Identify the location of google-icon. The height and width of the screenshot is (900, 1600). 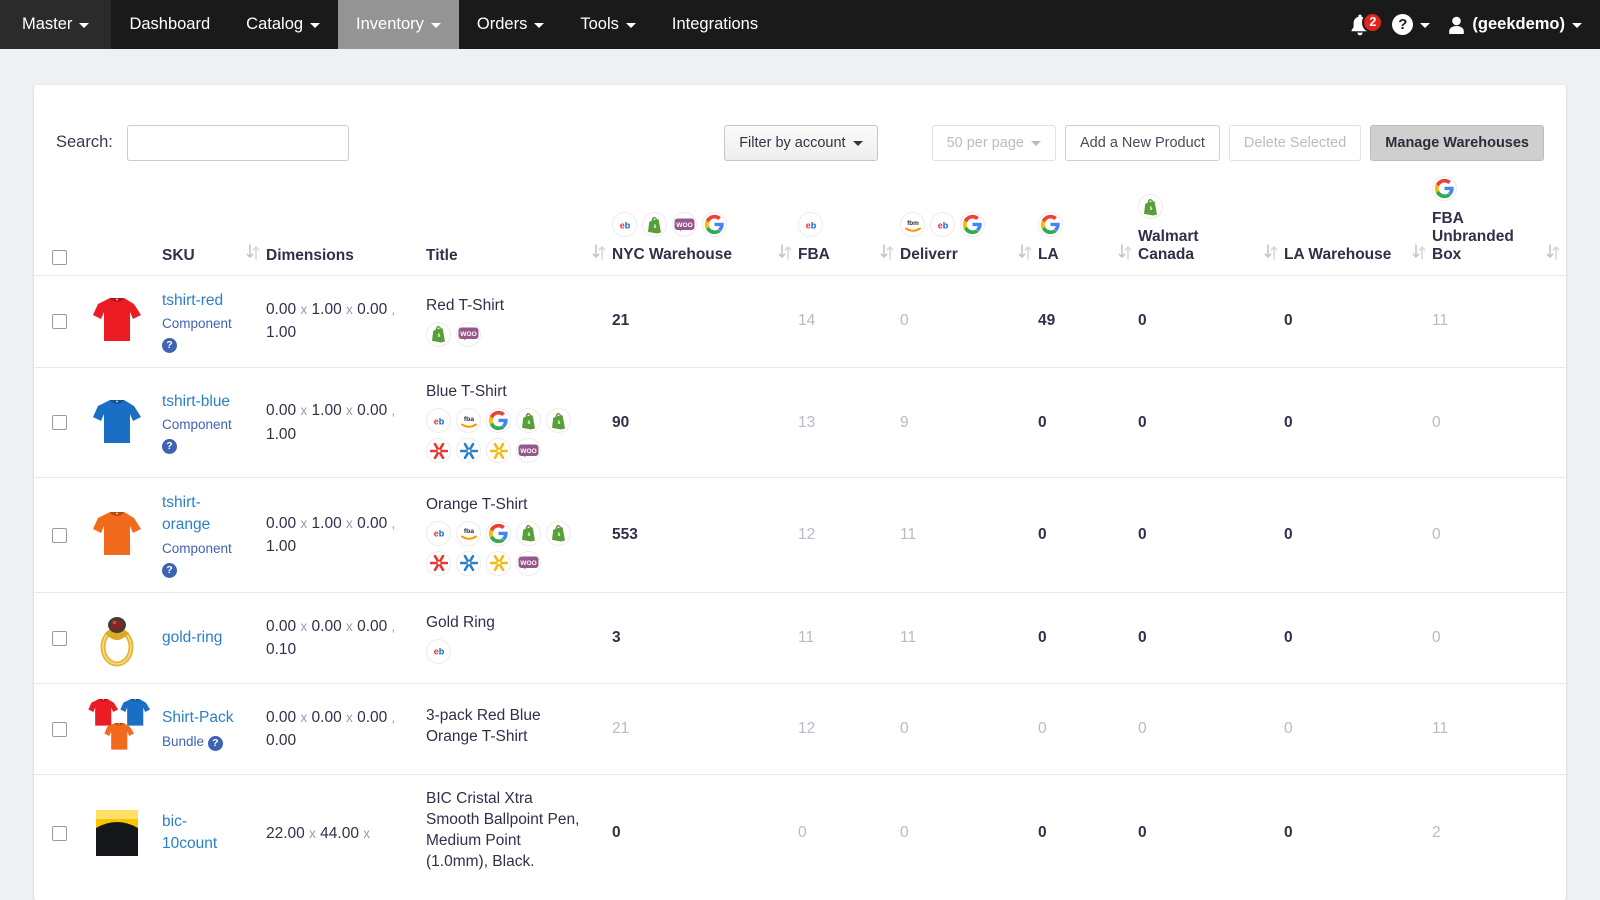
(972, 225).